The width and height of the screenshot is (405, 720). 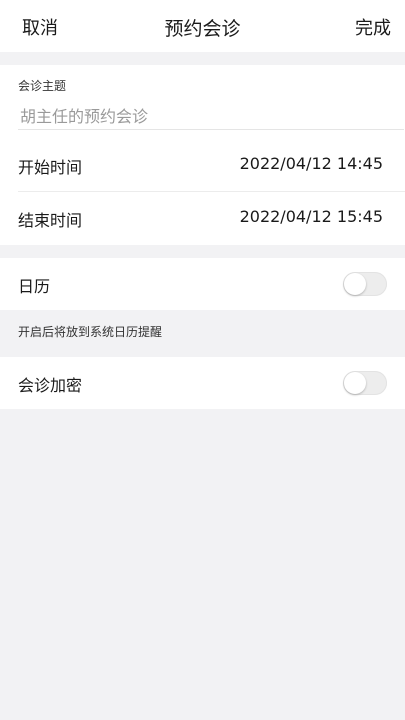 I want to click on calendar-row: 日历, so click(x=202, y=284).